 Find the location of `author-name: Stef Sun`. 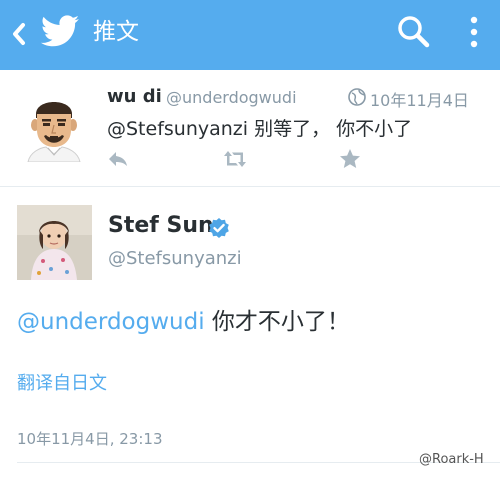

author-name: Stef Sun is located at coordinates (161, 225).